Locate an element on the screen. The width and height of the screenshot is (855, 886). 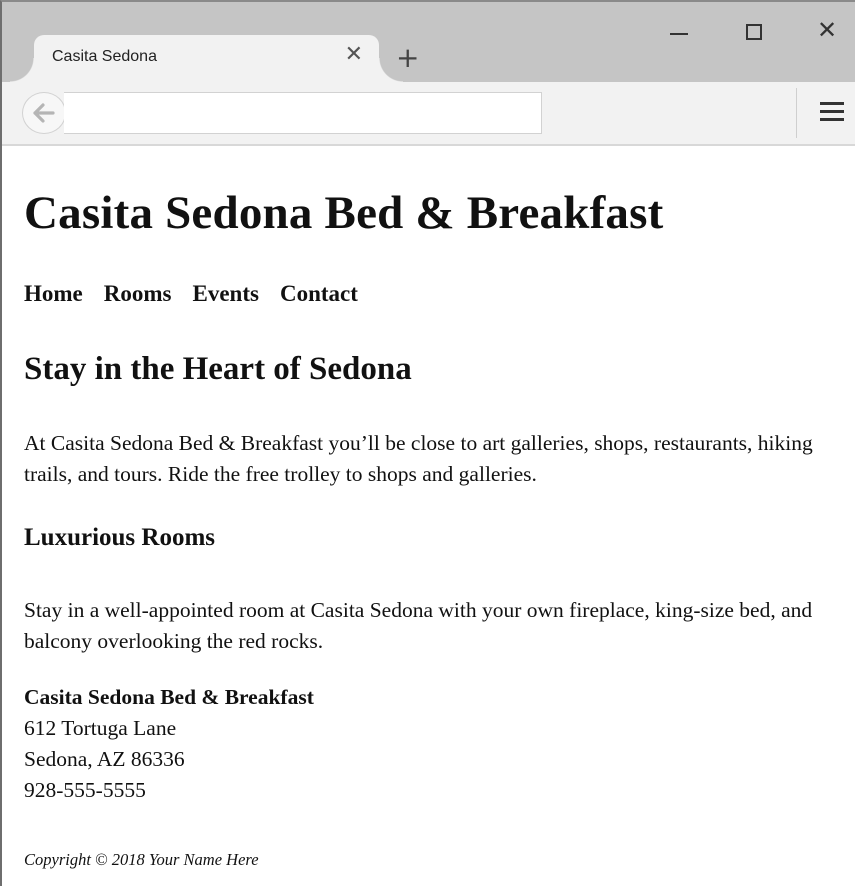
tab-strip: Casita Sedona ✕ + ✕ is located at coordinates (428, 42).